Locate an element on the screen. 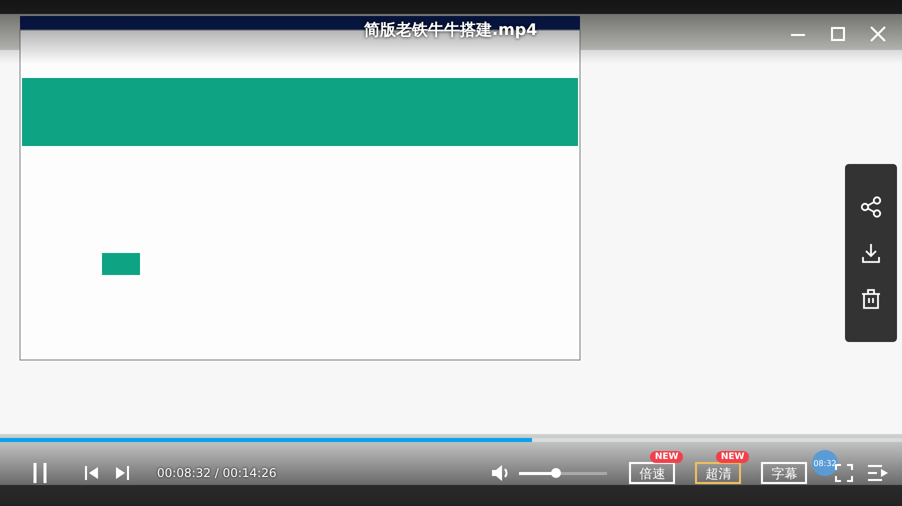 The width and height of the screenshot is (902, 506). trash-icon is located at coordinates (871, 299).